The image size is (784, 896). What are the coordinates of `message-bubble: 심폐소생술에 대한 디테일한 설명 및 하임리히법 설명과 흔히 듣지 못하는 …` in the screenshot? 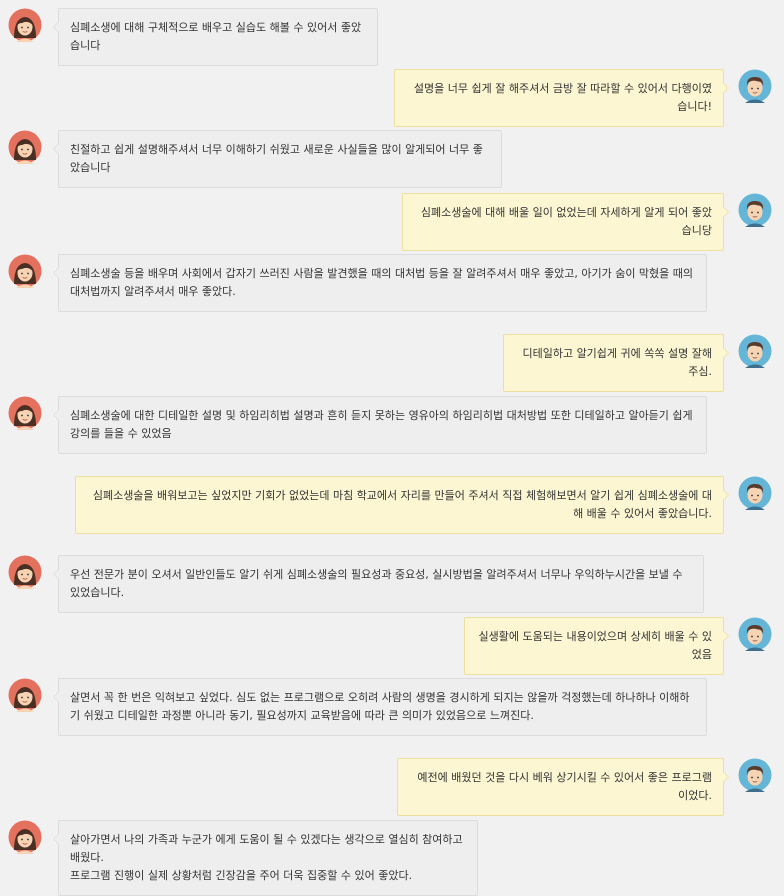 It's located at (380, 425).